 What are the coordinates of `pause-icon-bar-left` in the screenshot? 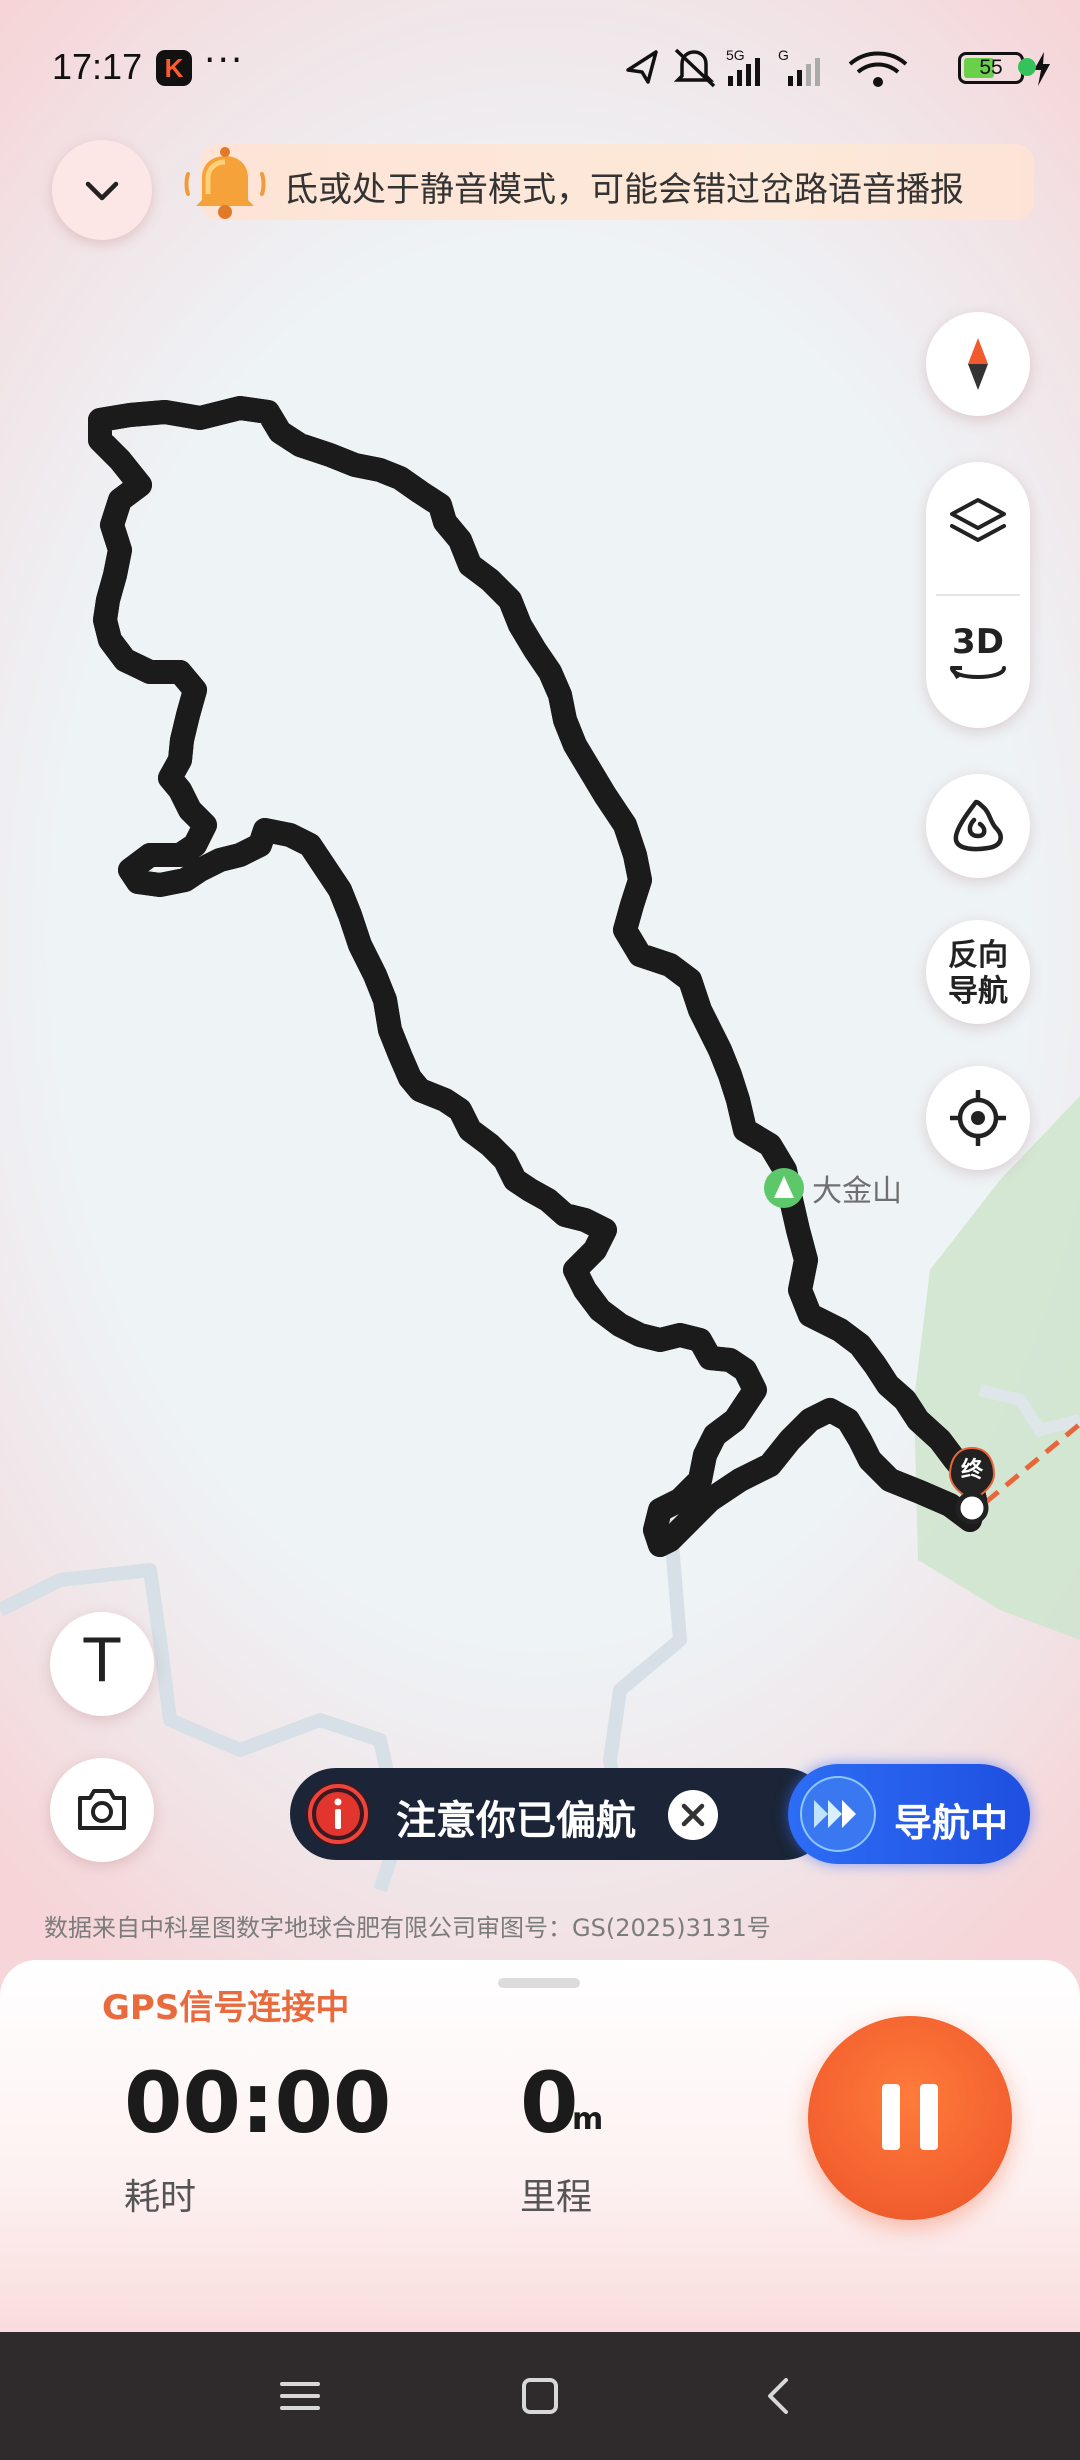 It's located at (891, 2117).